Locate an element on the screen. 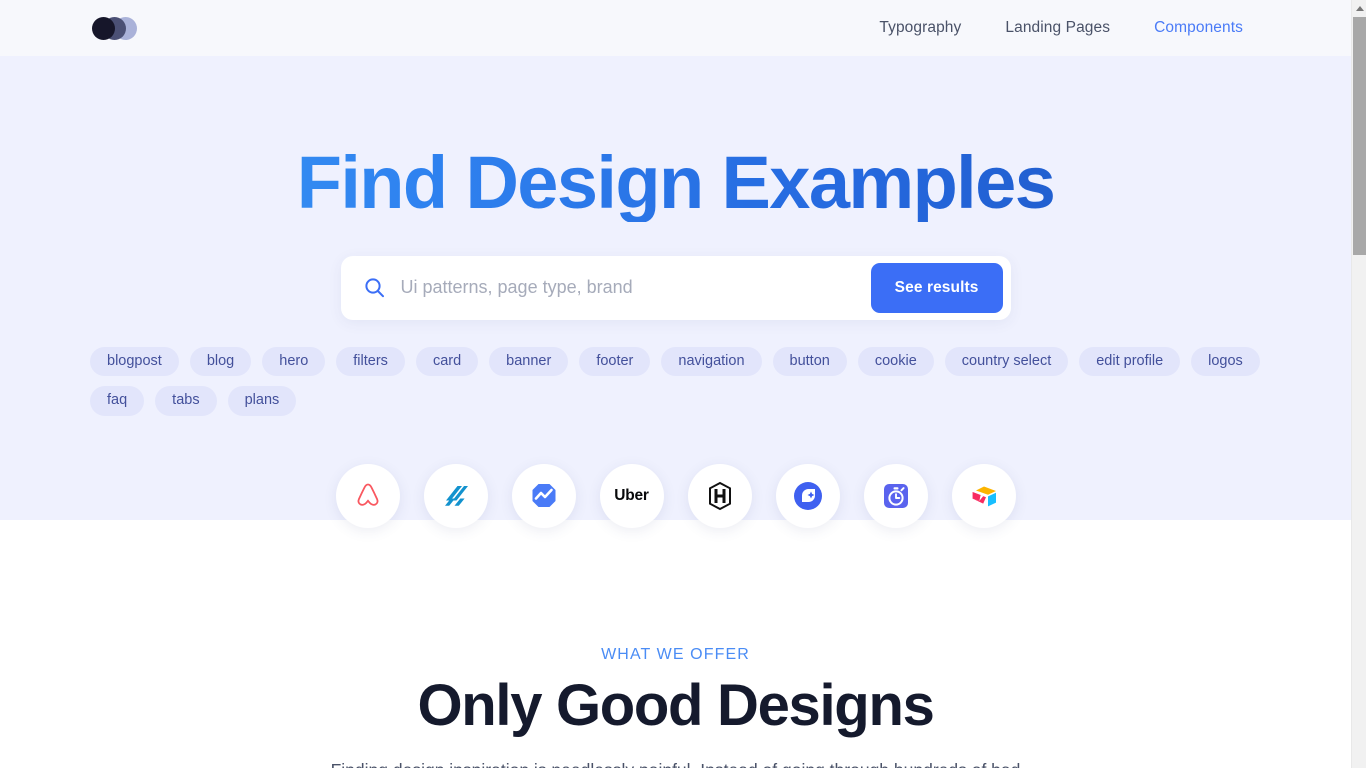 The image size is (1366, 768). tag-navigation: navigation is located at coordinates (711, 361).